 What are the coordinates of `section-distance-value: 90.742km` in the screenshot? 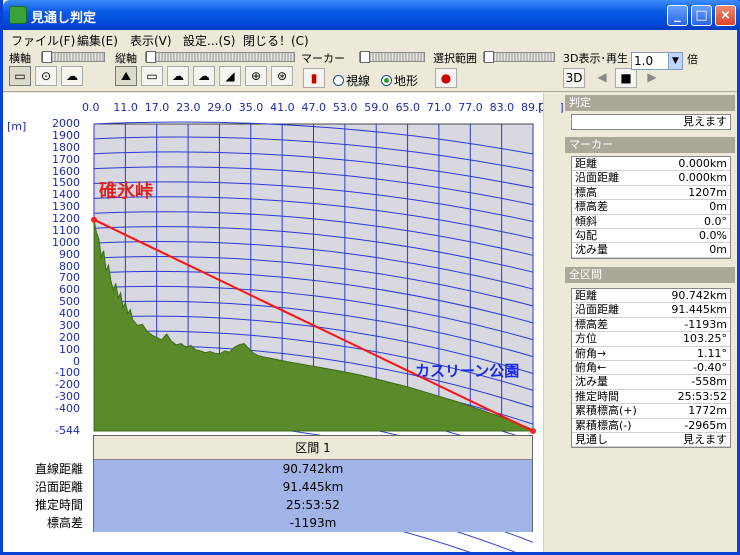 It's located at (313, 469).